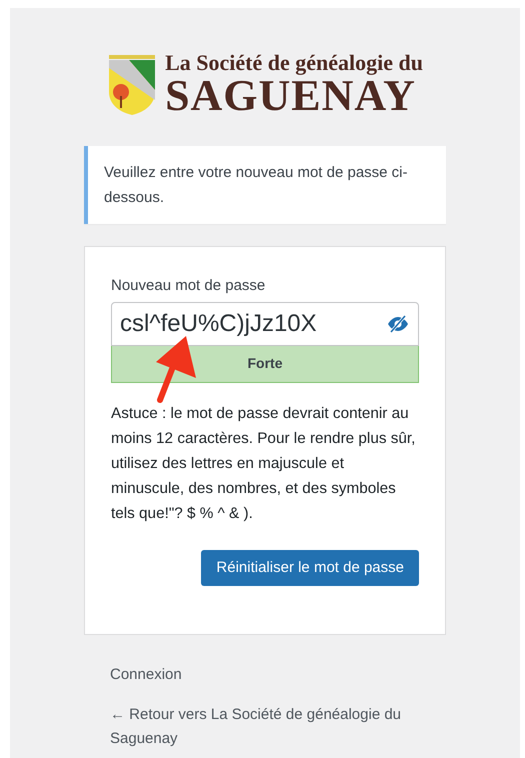  Describe the element at coordinates (176, 369) in the screenshot. I see `annotation-arrow` at that location.